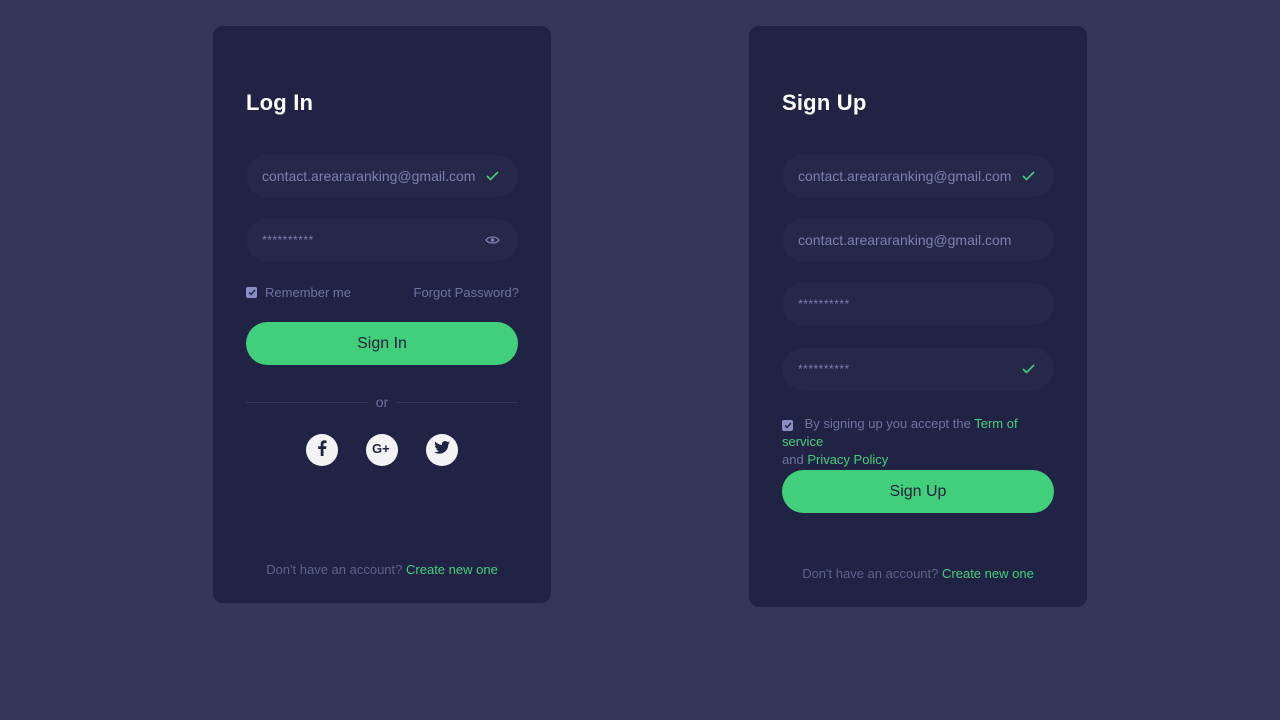 This screenshot has width=1280, height=720. I want to click on signup-title: Sign Up, so click(824, 102).